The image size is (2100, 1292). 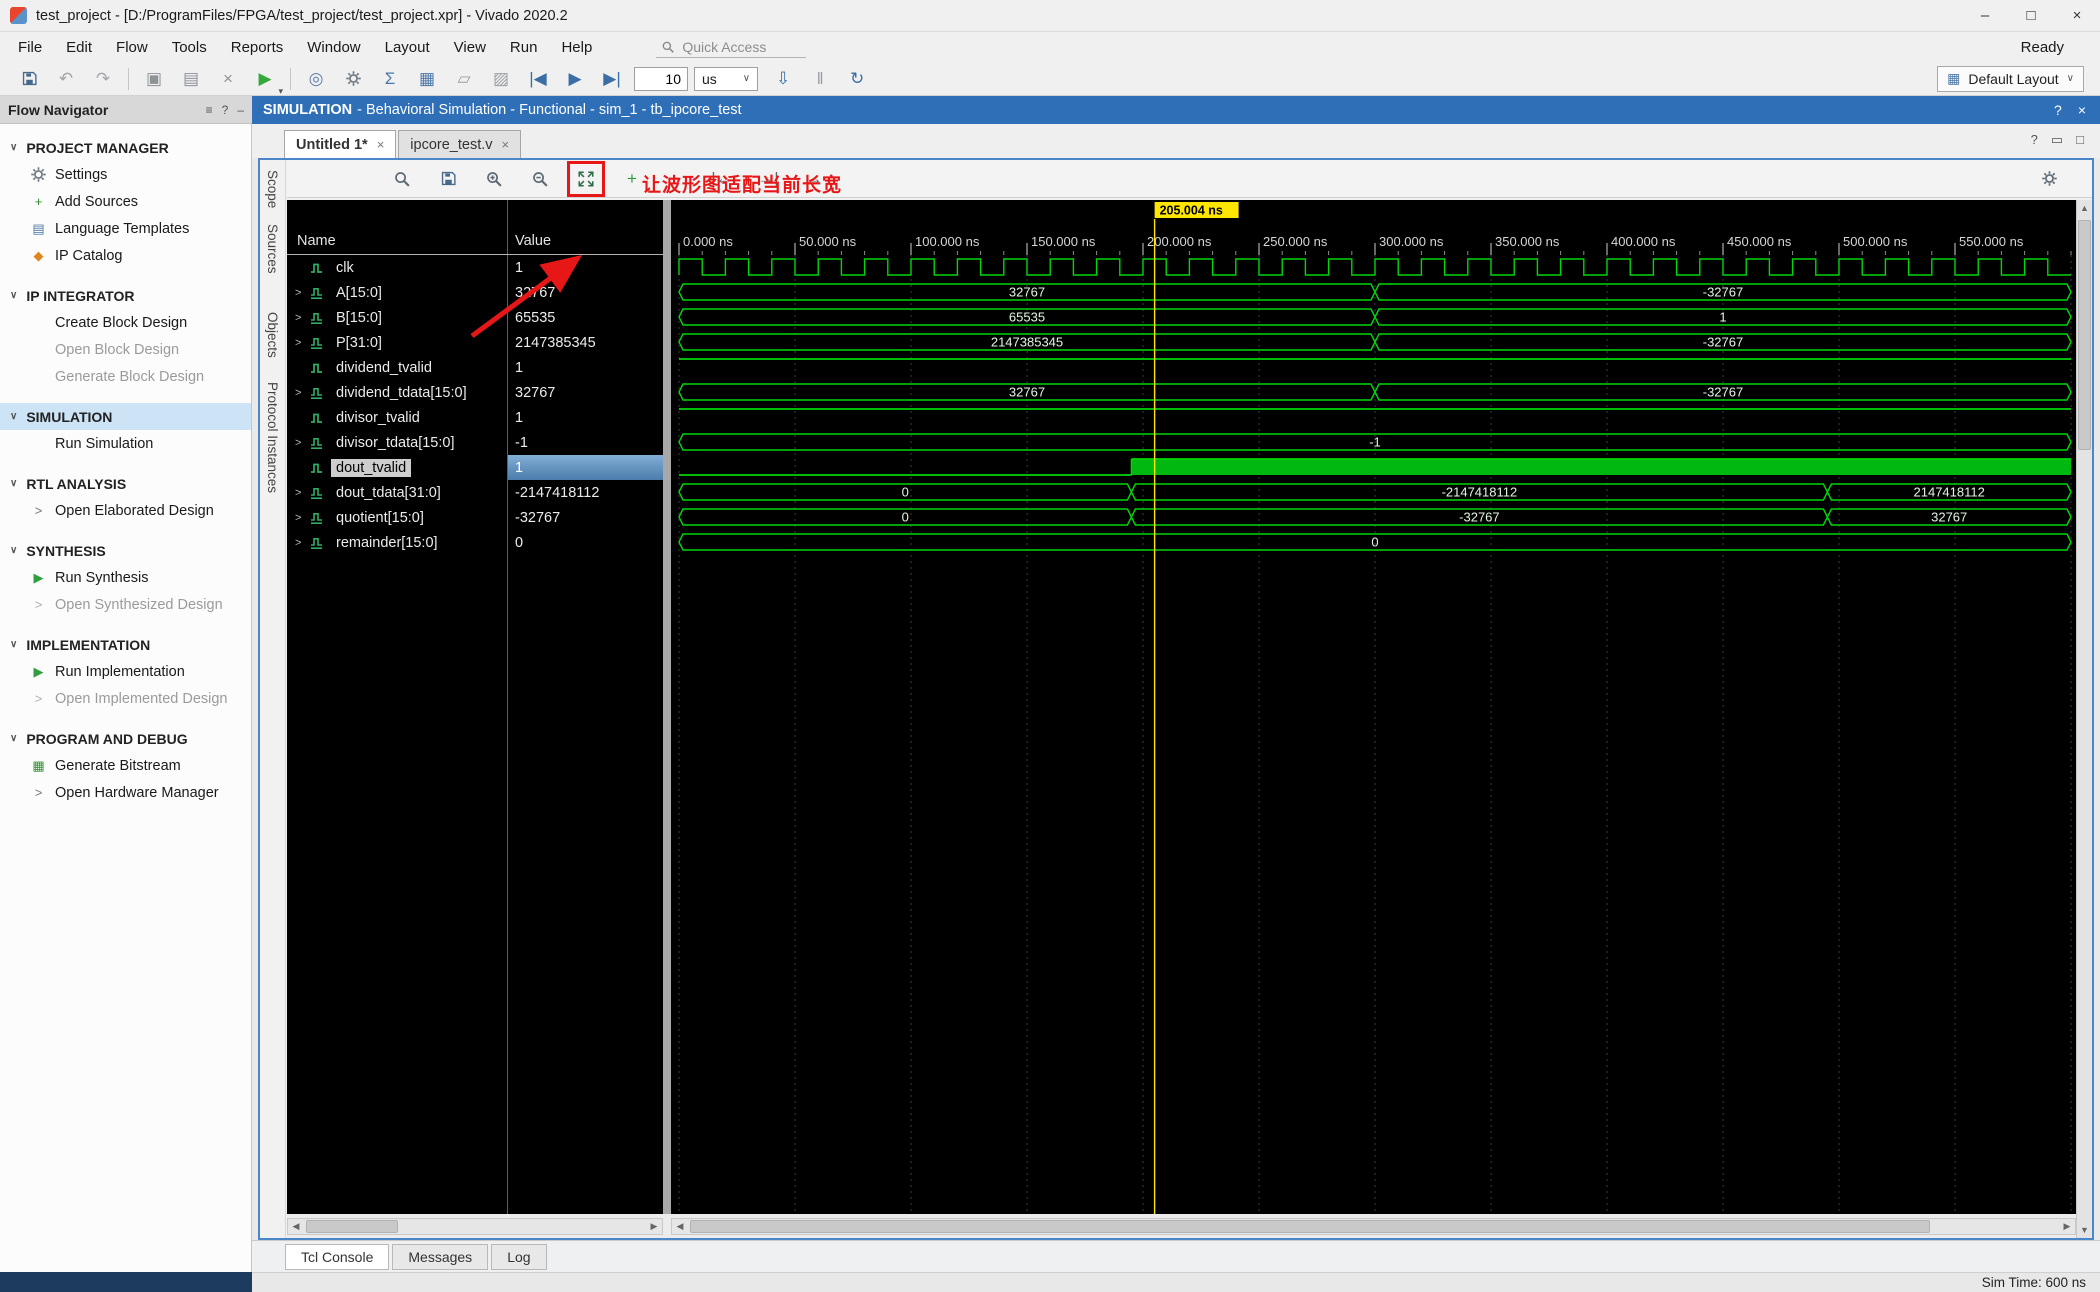 What do you see at coordinates (125, 201) in the screenshot?
I see `flow-item-add-sources: + Add Sources` at bounding box center [125, 201].